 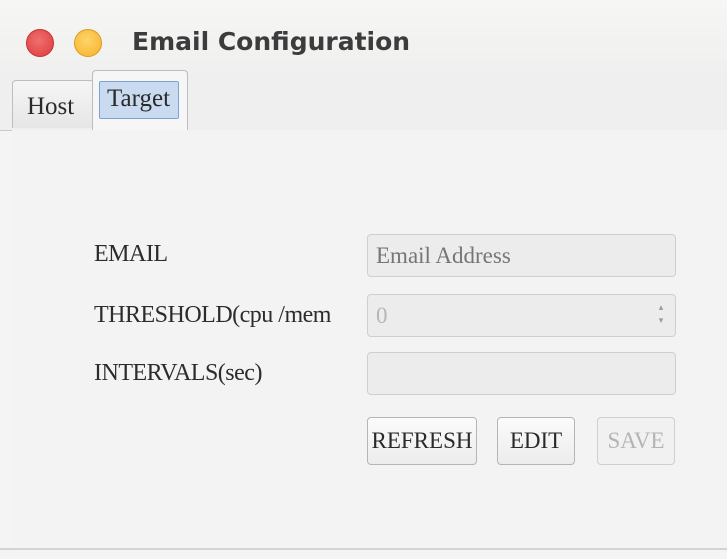 I want to click on tab-host: Host, so click(x=53, y=104).